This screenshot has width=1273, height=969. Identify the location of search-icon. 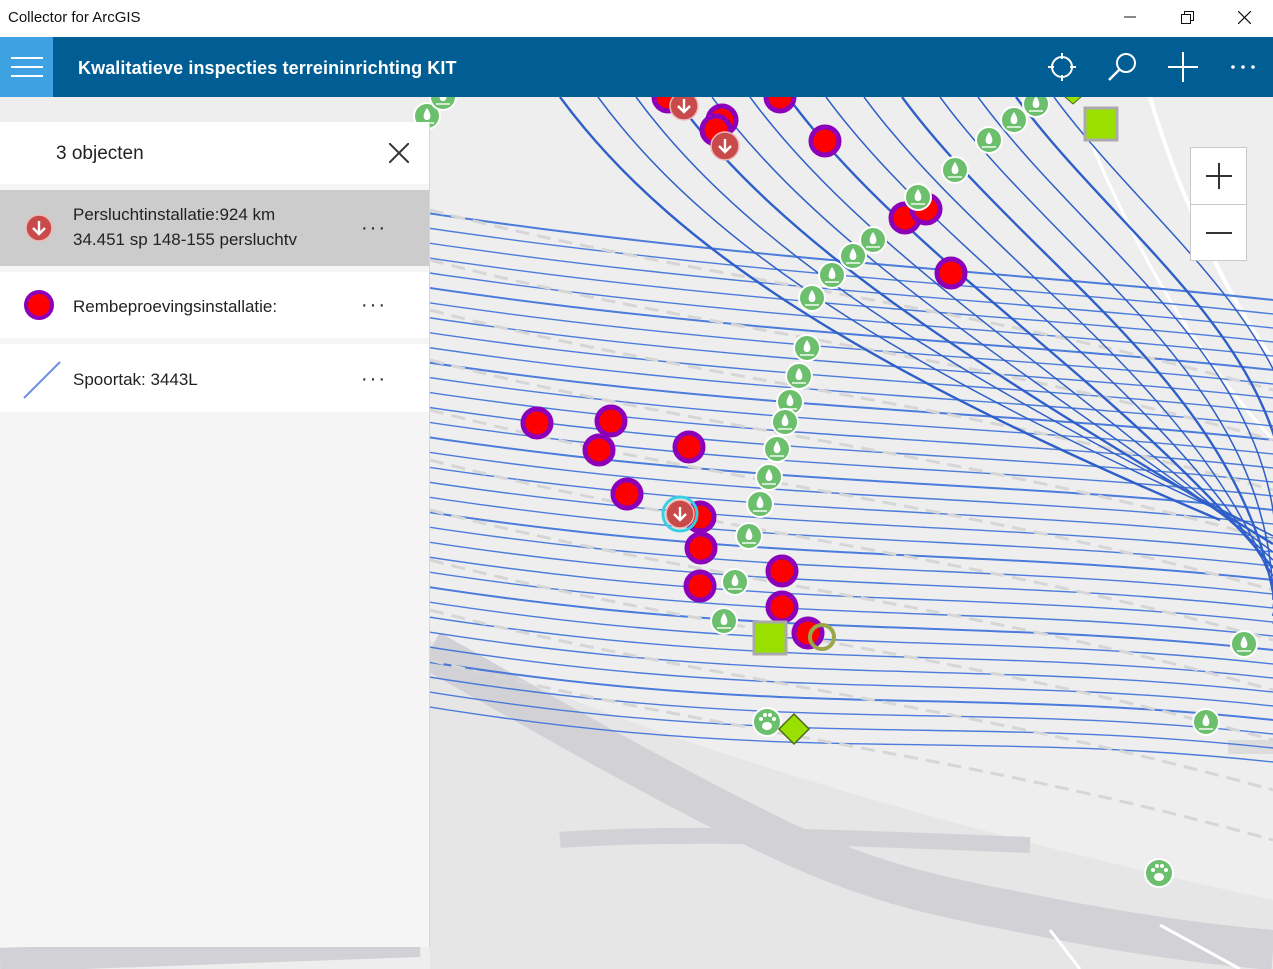
(1122, 67).